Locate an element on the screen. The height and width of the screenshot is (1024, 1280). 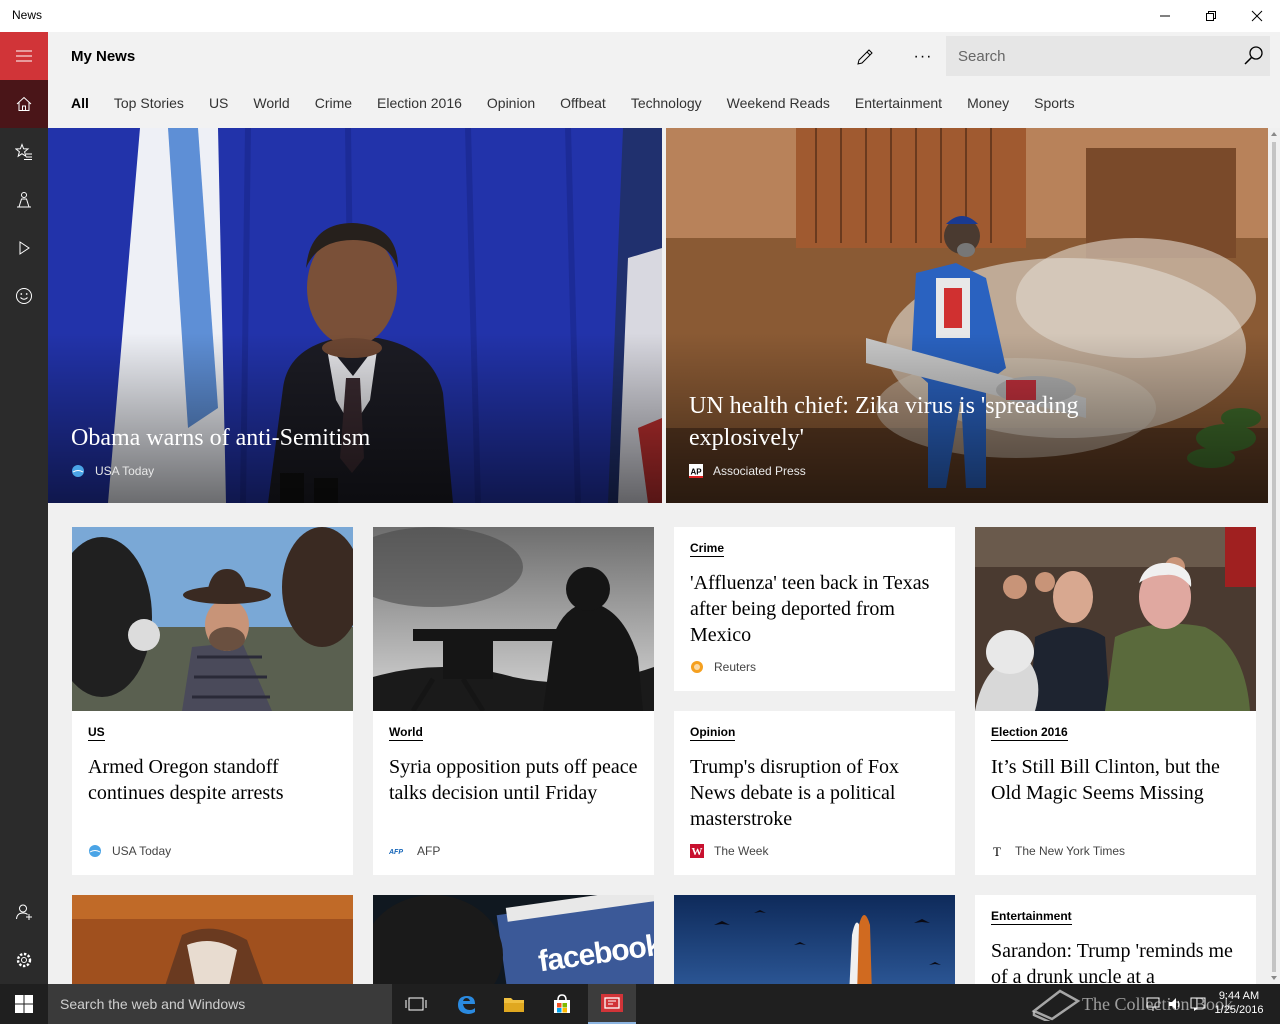
home-icon is located at coordinates (24, 103).